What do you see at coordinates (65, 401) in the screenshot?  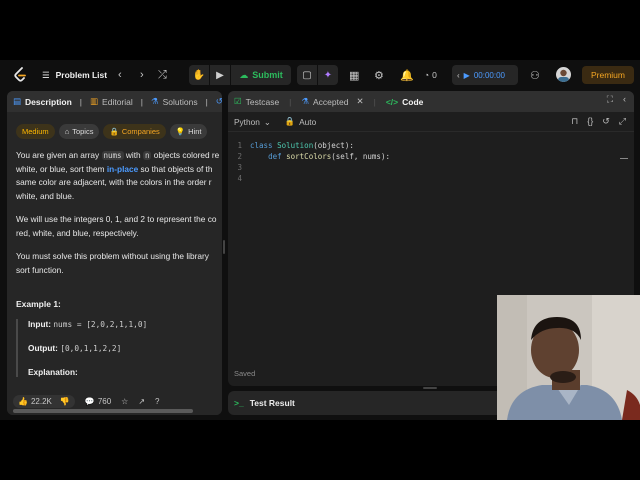 I see `thumbs-down-icon: 👎` at bounding box center [65, 401].